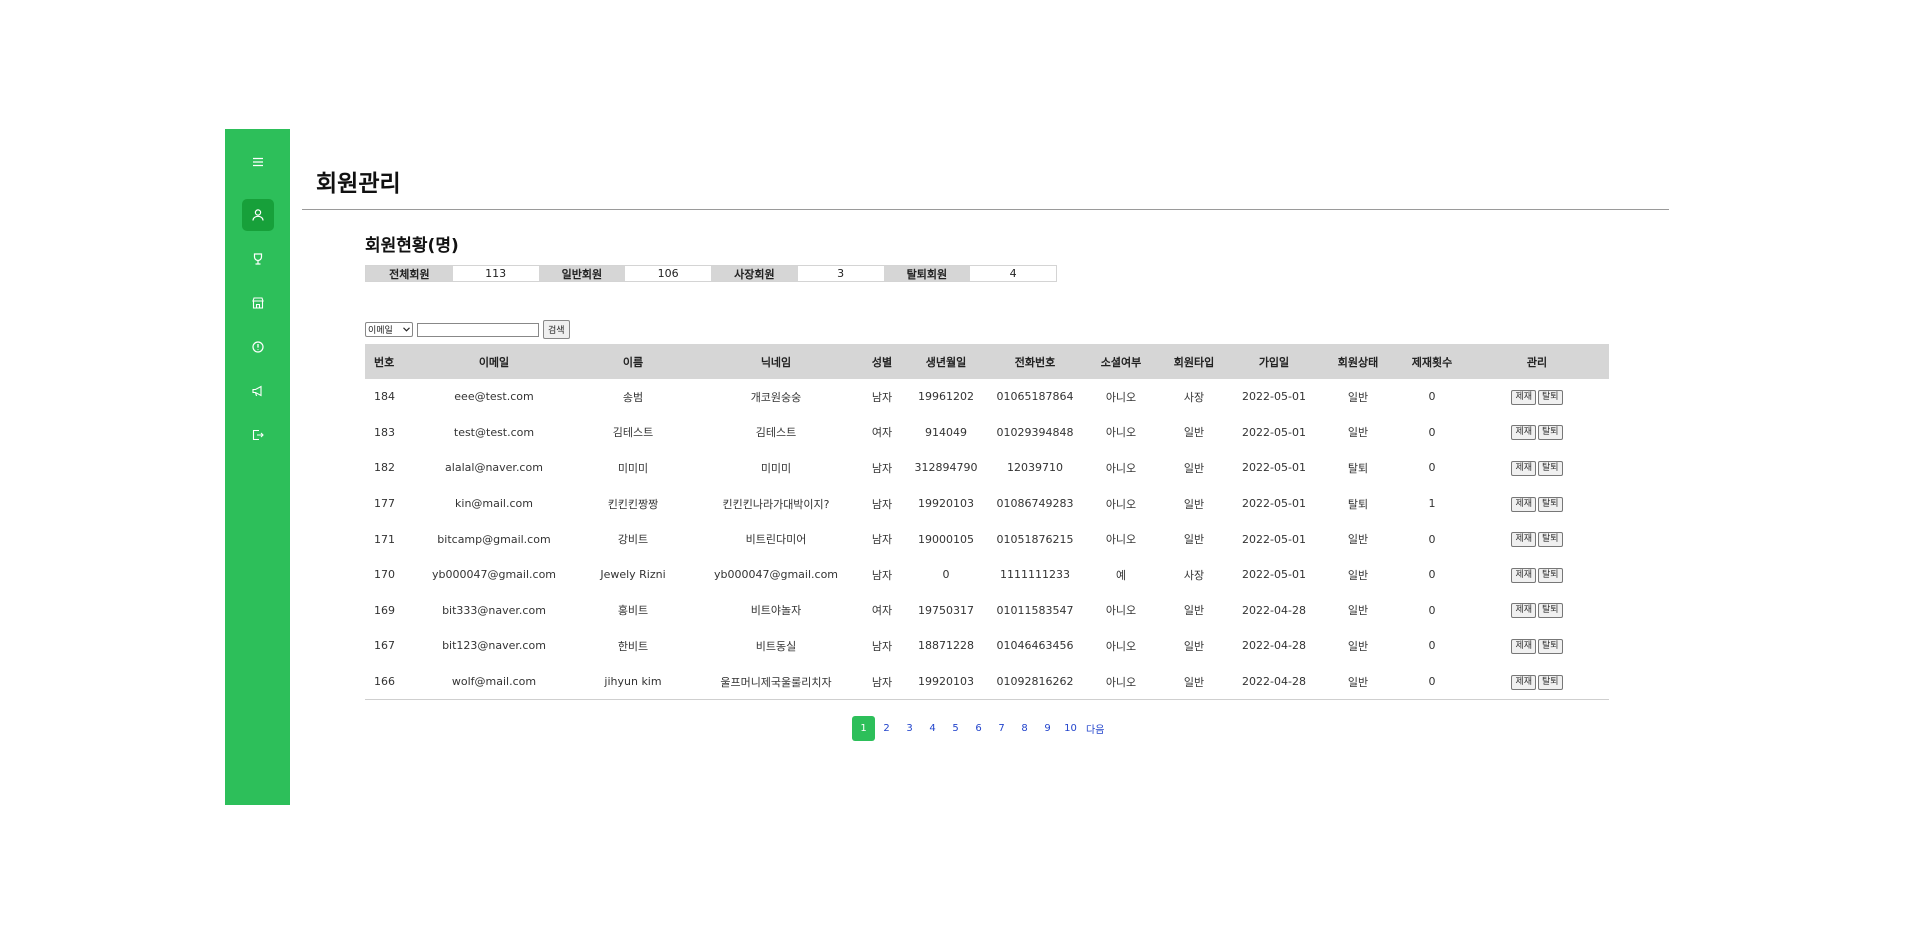  I want to click on sidebar-item-contest, so click(258, 259).